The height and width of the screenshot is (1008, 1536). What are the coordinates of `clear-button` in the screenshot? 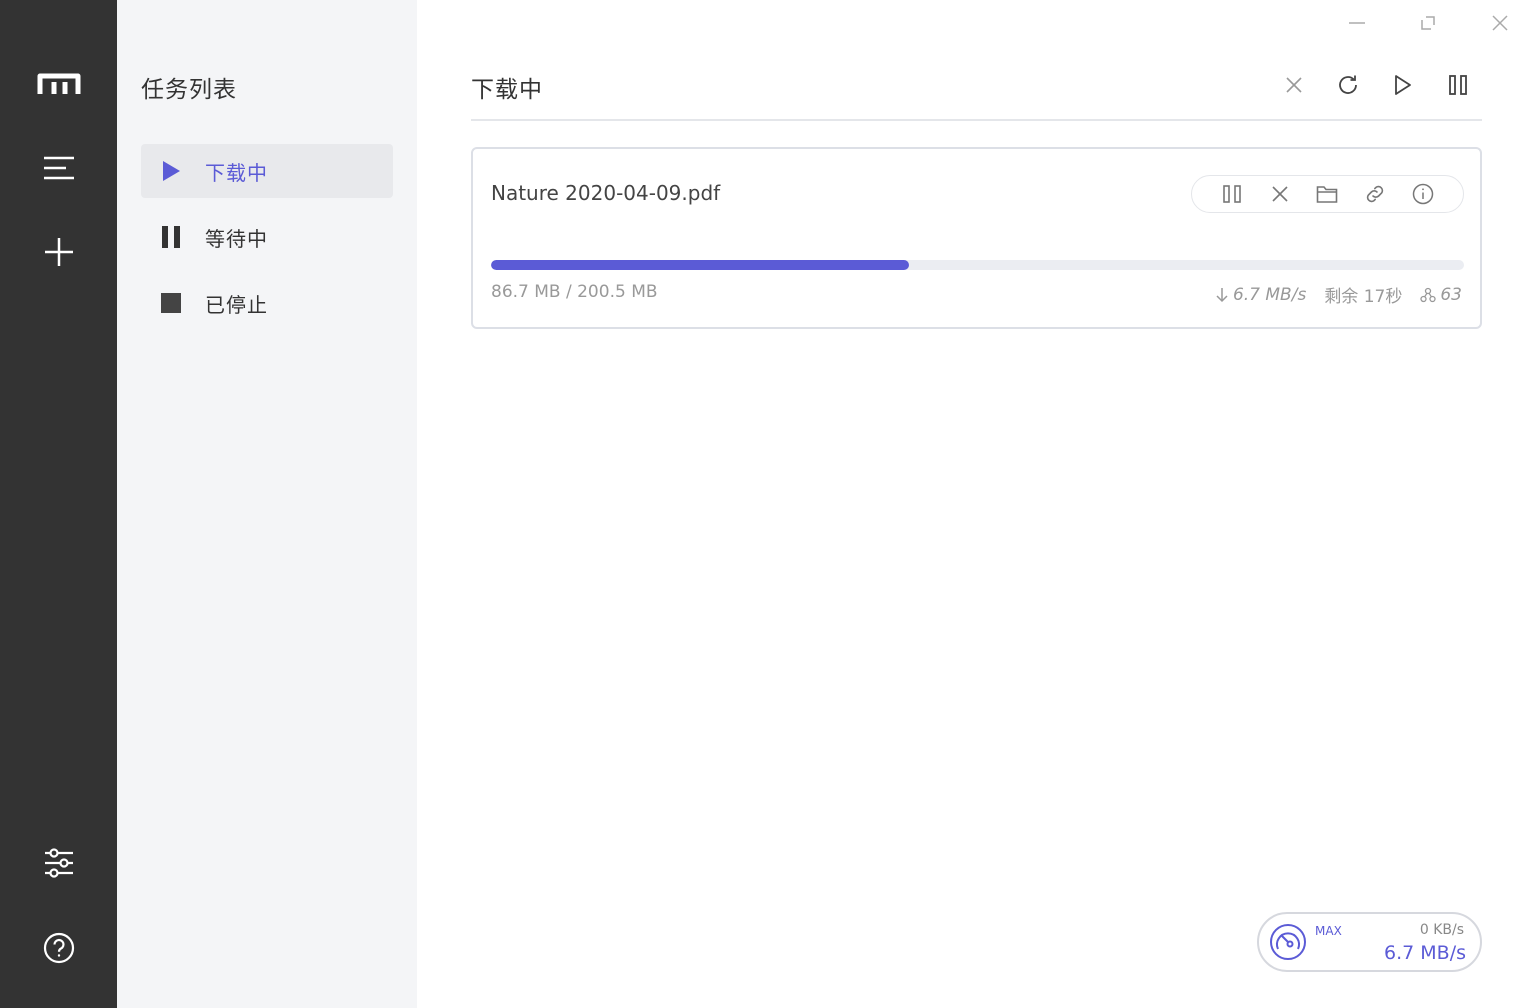 It's located at (1294, 85).